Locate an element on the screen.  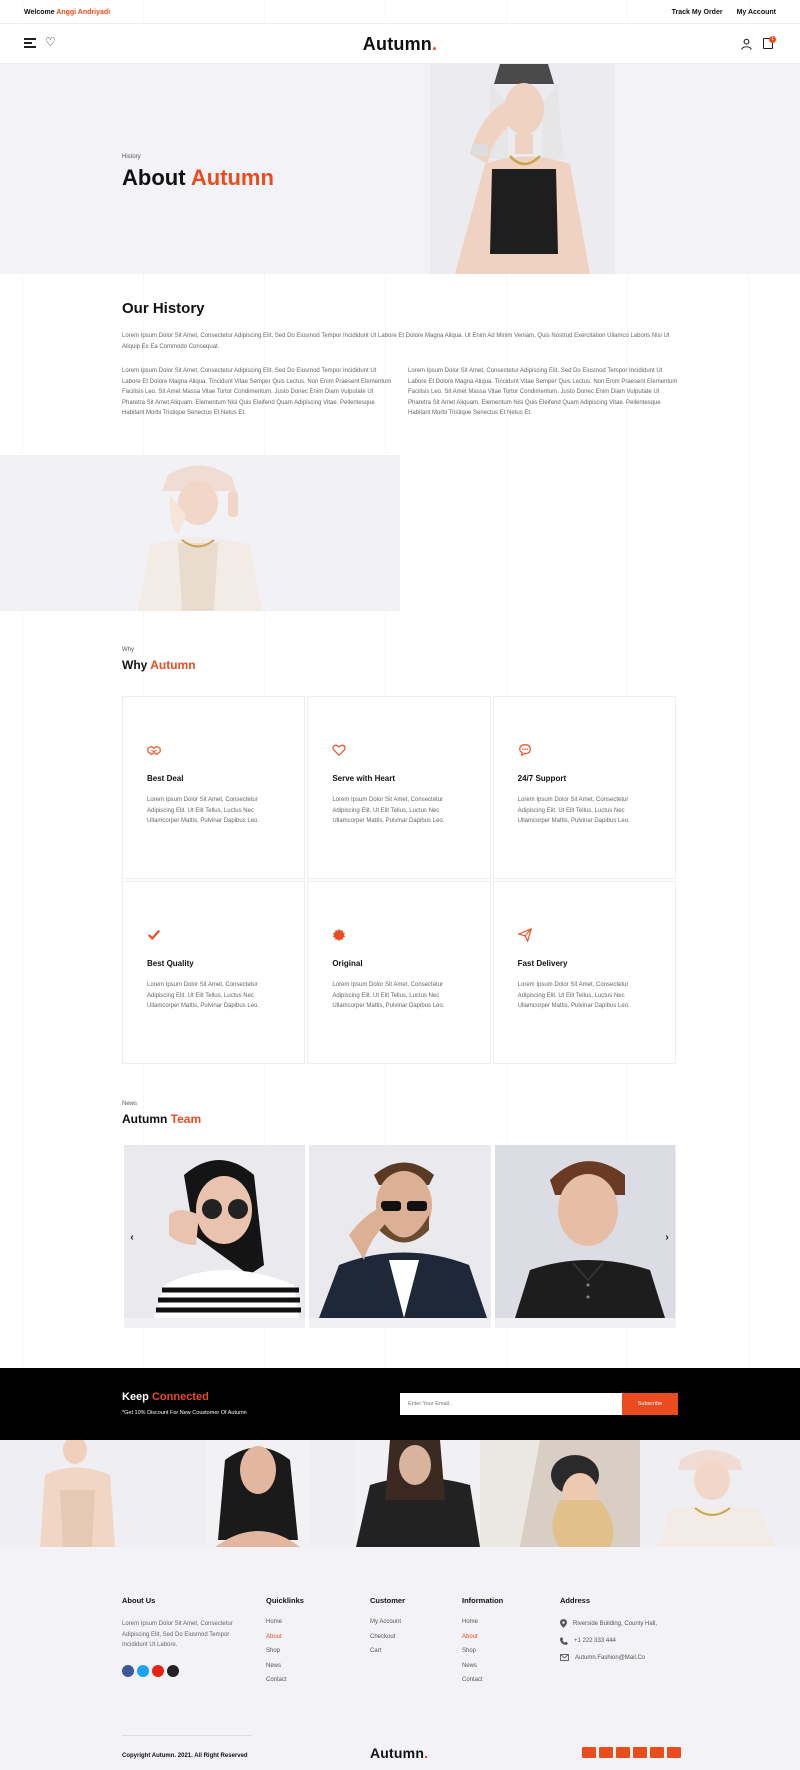
feature-title: Best Quality is located at coordinates (170, 963).